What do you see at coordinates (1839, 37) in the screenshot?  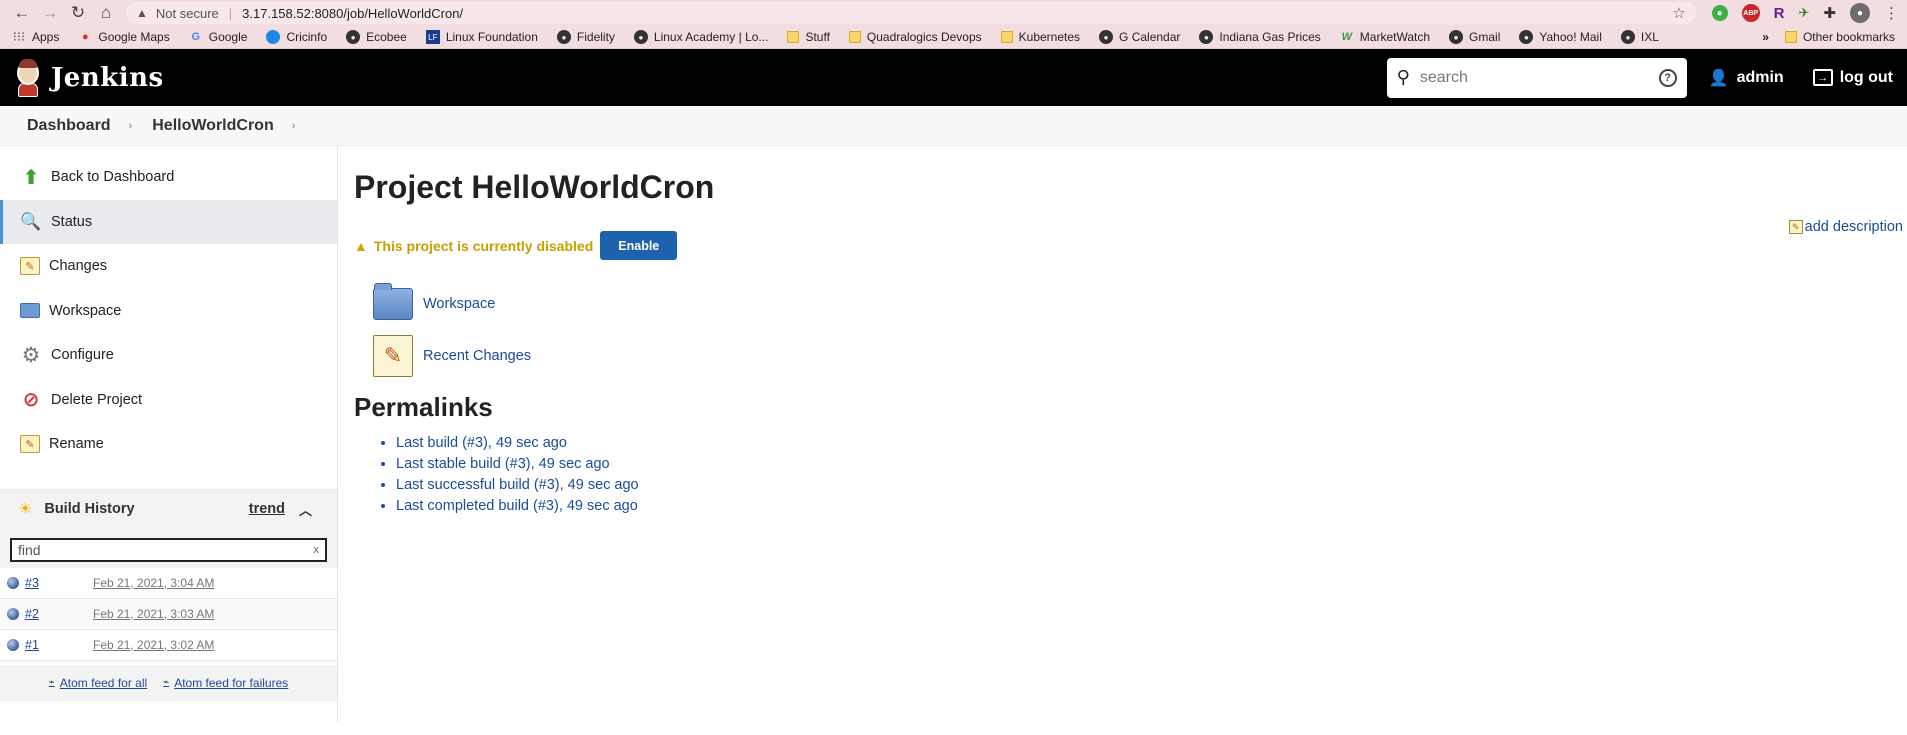 I see `other-bookmarks: Other bookmarks` at bounding box center [1839, 37].